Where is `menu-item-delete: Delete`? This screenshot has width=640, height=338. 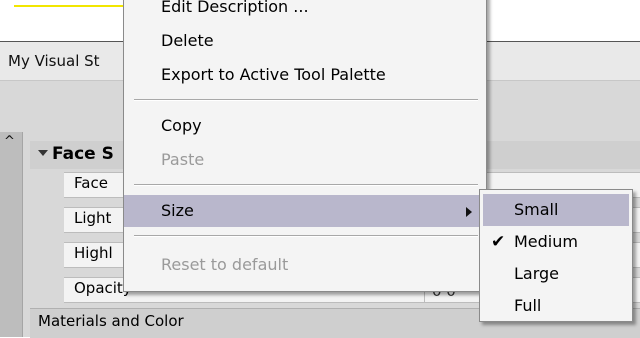
menu-item-delete: Delete is located at coordinates (305, 41).